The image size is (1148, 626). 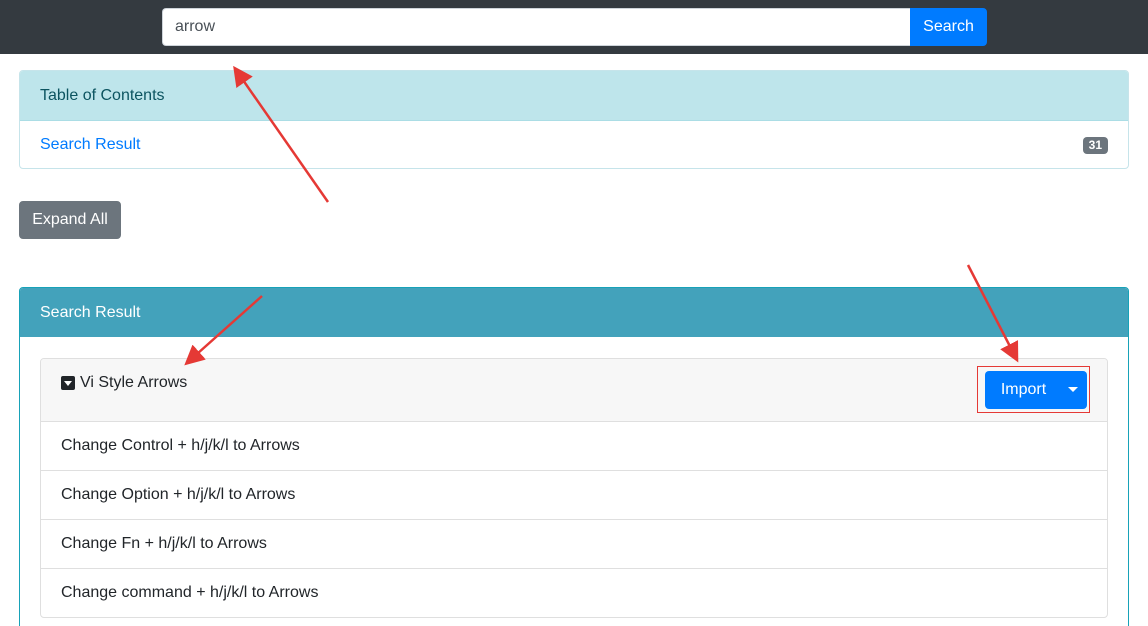 I want to click on toc-item: Search Result 31, so click(x=574, y=144).